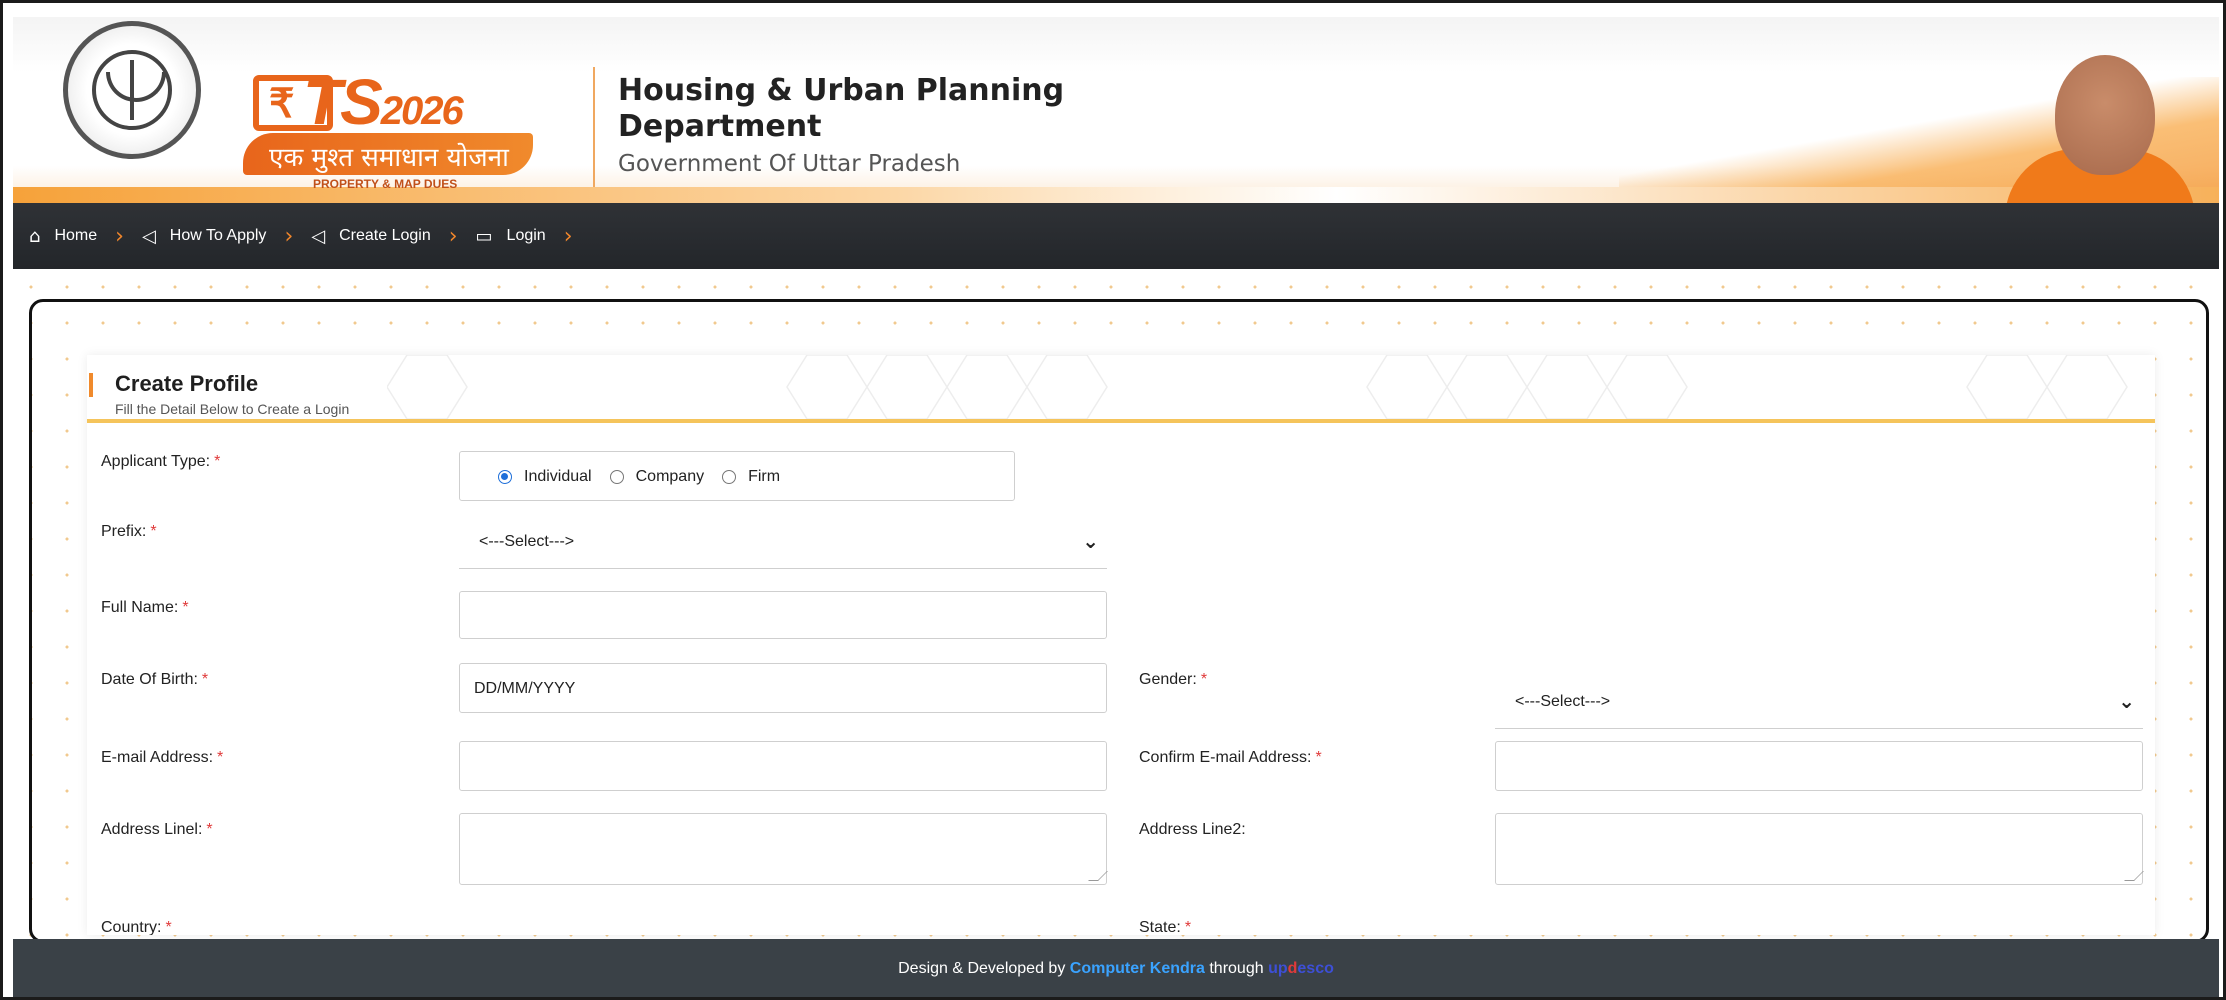 This screenshot has height=1000, width=2226. I want to click on nav-item-home: ⌂ Home ›, so click(76, 236).